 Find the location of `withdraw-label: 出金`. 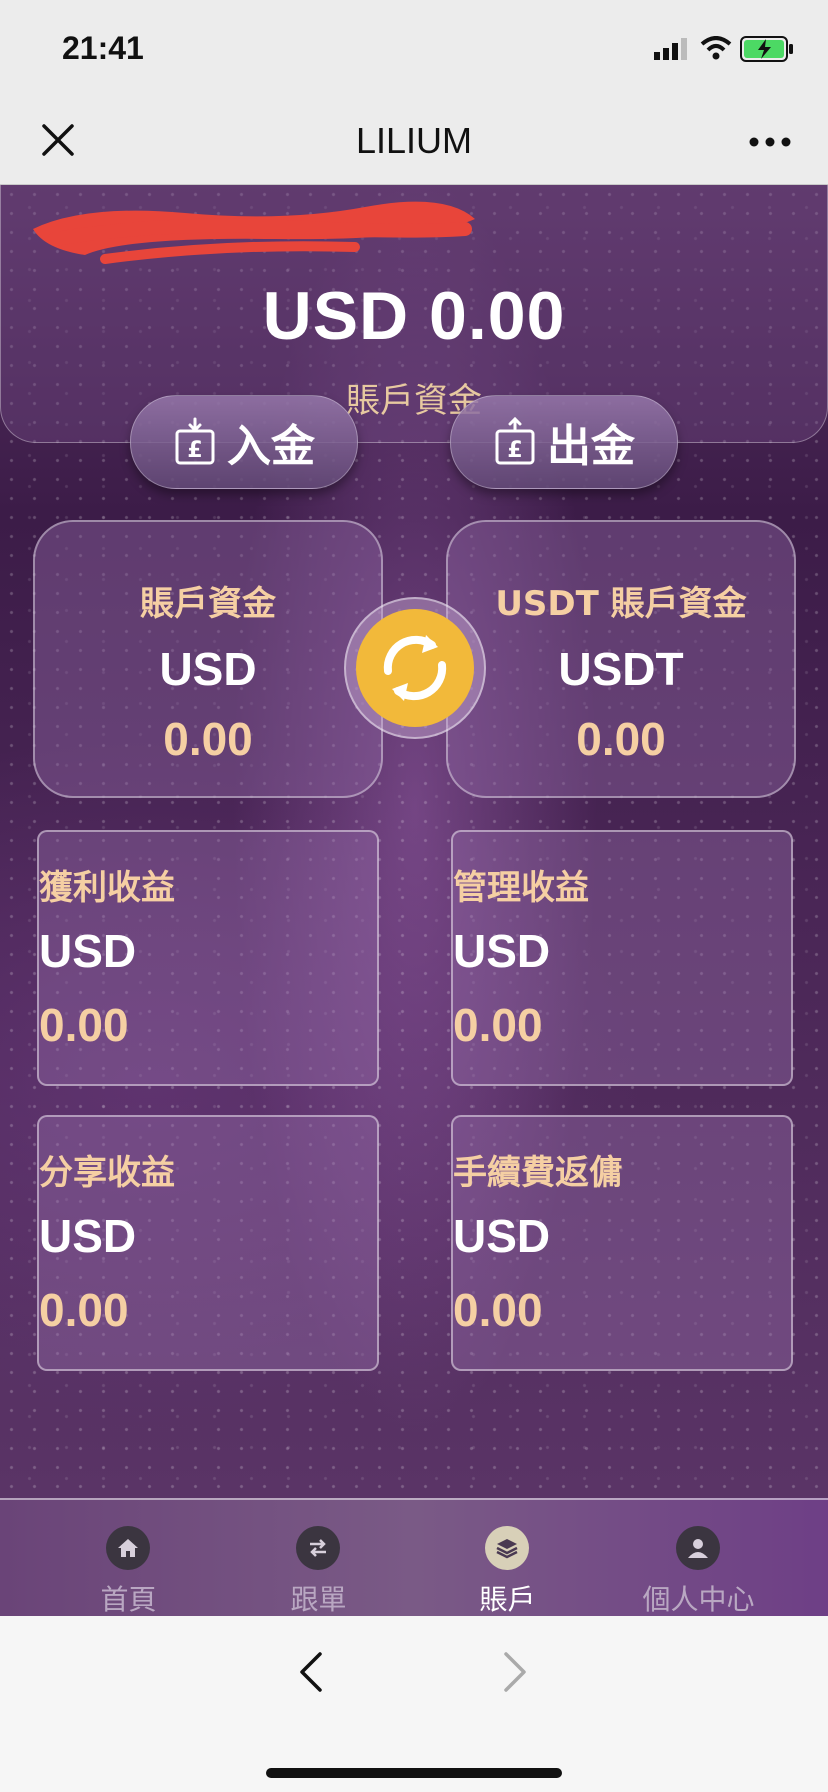

withdraw-label: 出金 is located at coordinates (591, 446).